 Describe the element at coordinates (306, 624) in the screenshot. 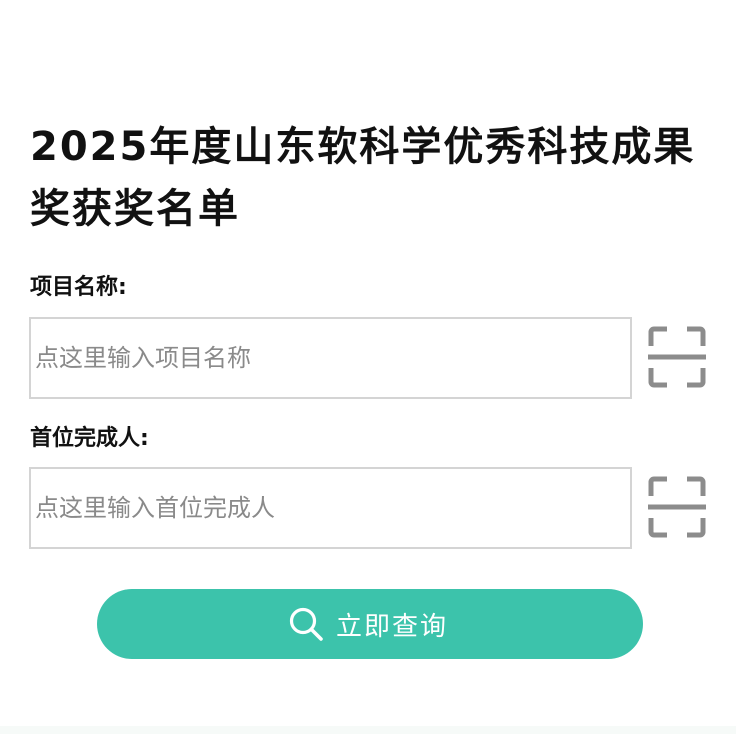

I see `search-icon` at that location.